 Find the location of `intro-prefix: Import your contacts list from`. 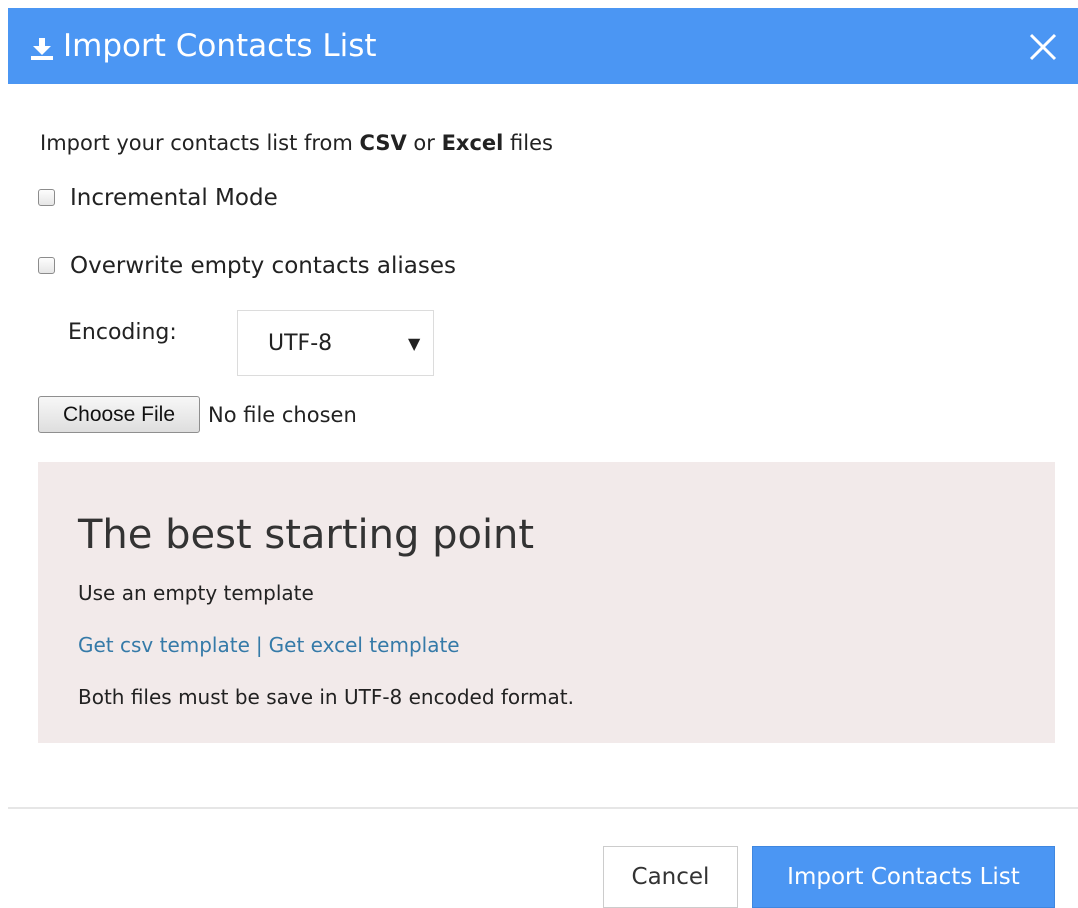

intro-prefix: Import your contacts list from is located at coordinates (200, 143).